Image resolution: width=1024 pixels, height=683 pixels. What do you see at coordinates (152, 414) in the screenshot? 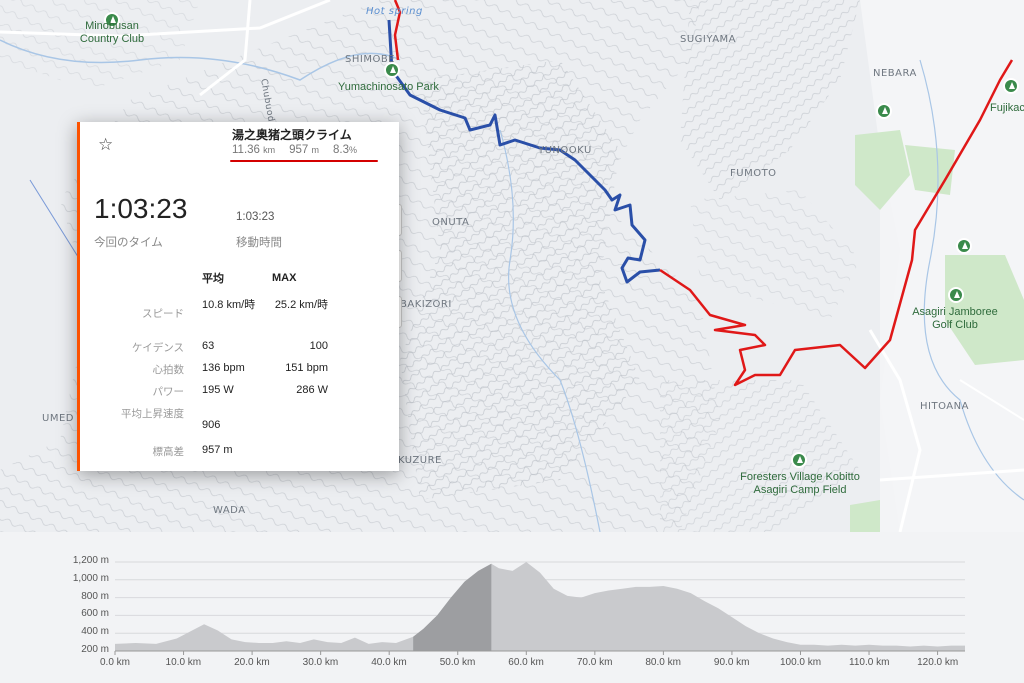
I see `row-label: 平均上昇速度` at bounding box center [152, 414].